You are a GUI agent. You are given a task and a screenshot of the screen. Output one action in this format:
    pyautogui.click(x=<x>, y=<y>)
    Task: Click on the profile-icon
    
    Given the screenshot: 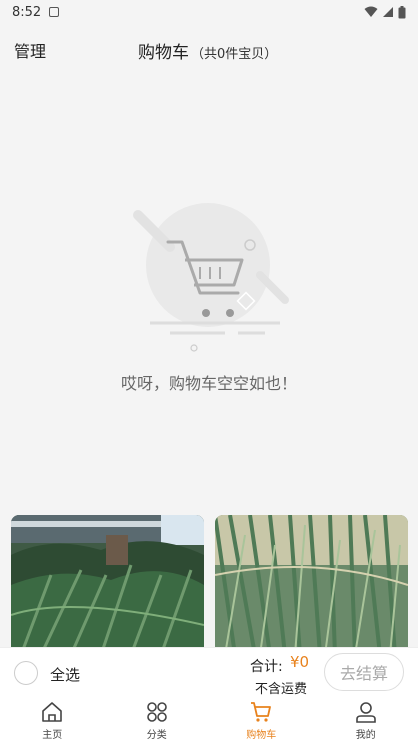 What is the action you would take?
    pyautogui.click(x=365, y=712)
    